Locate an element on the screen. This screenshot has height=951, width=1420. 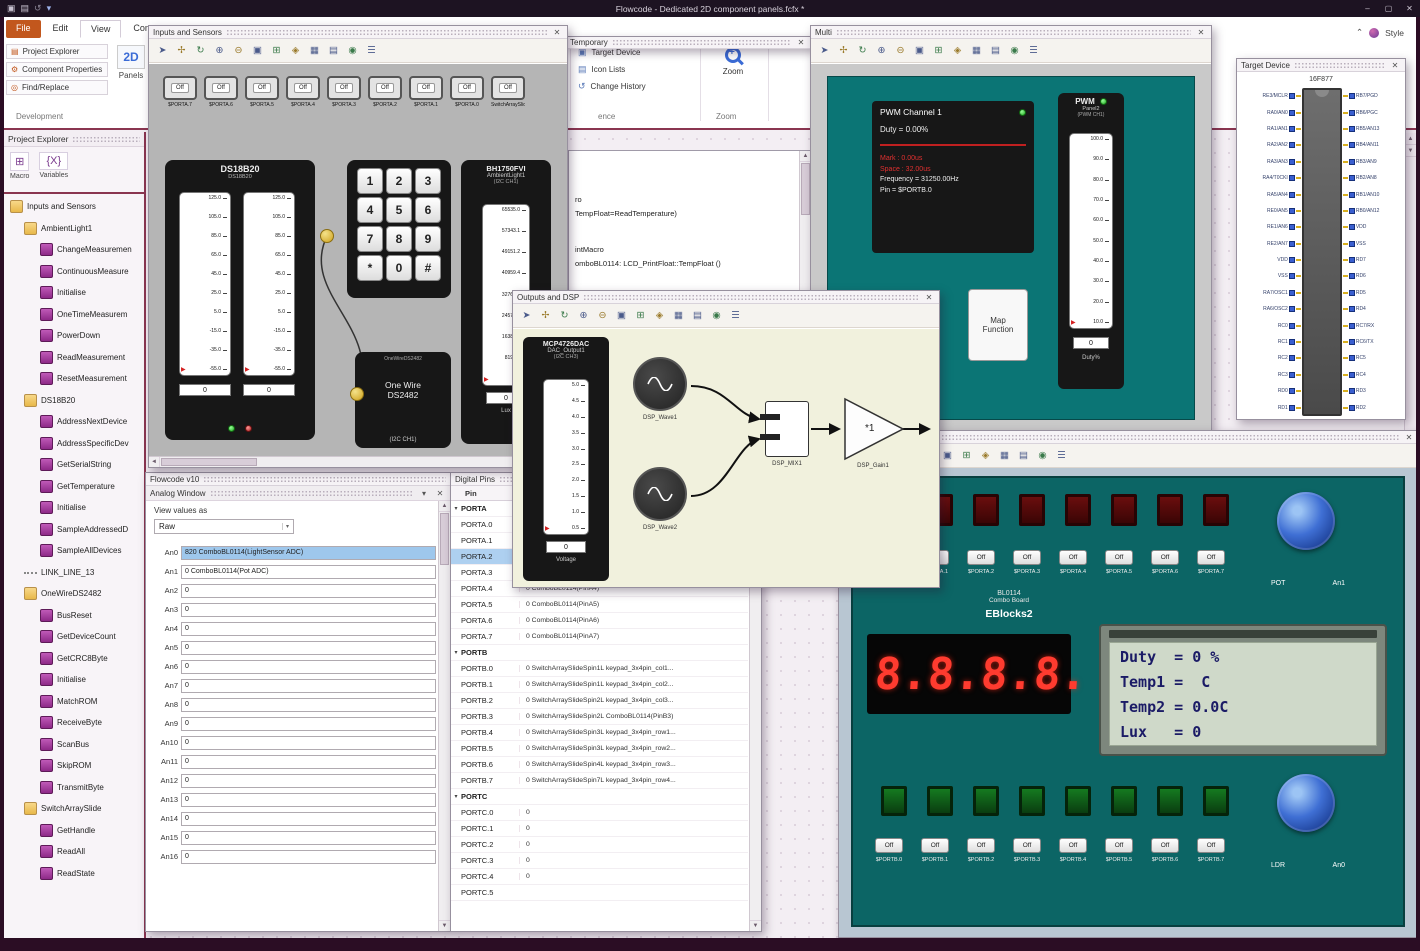
tree-item: Initialise is located at coordinates (74, 508).